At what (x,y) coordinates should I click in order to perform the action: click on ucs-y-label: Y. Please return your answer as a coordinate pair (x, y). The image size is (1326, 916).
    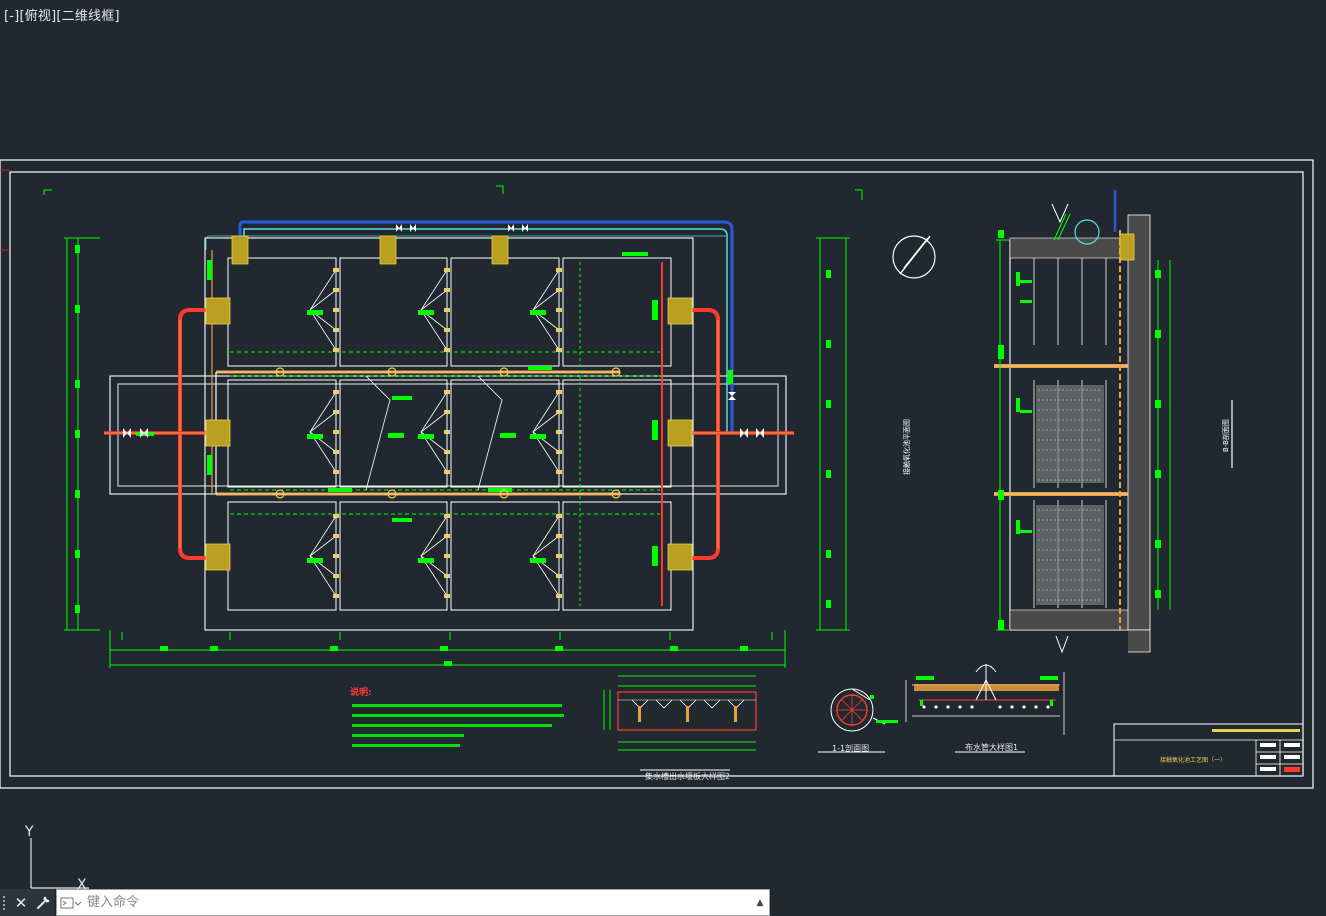
    Looking at the image, I should click on (29, 832).